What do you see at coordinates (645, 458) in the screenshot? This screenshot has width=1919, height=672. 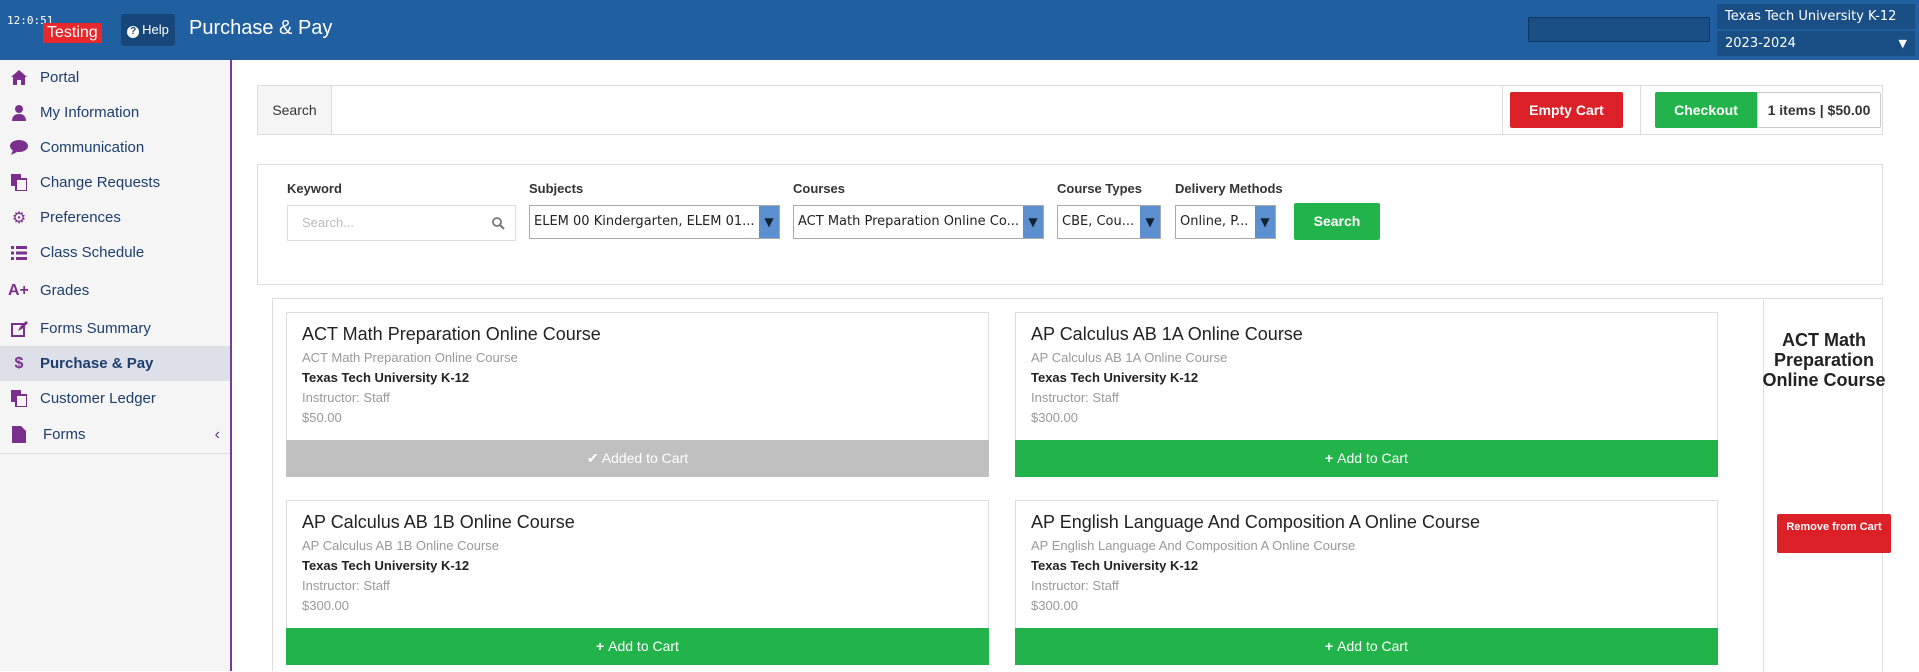 I see `button-label: Added to Cart` at bounding box center [645, 458].